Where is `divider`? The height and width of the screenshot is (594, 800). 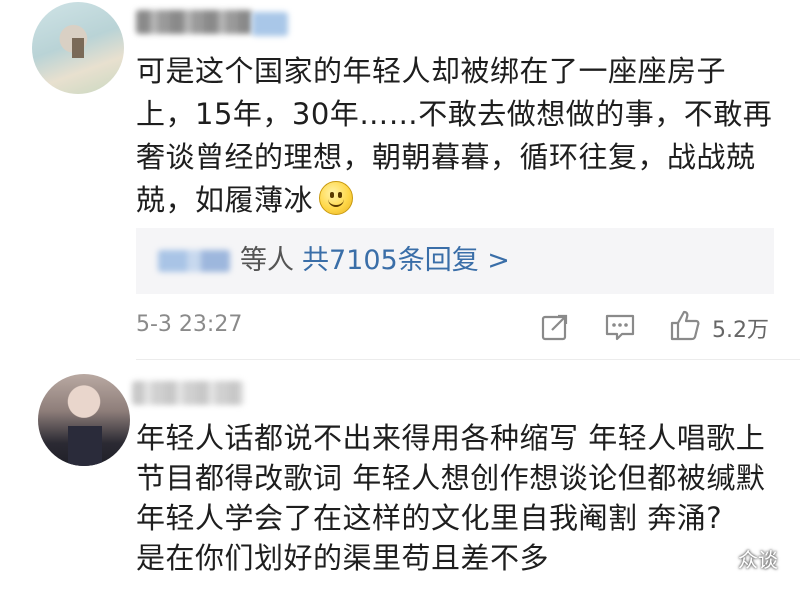 divider is located at coordinates (468, 359).